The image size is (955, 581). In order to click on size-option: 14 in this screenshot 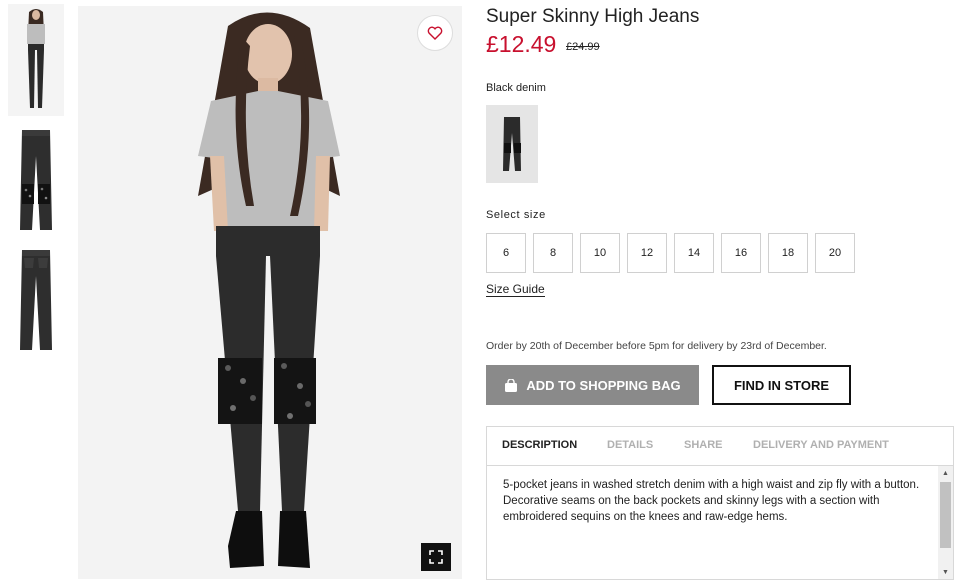, I will do `click(694, 253)`.